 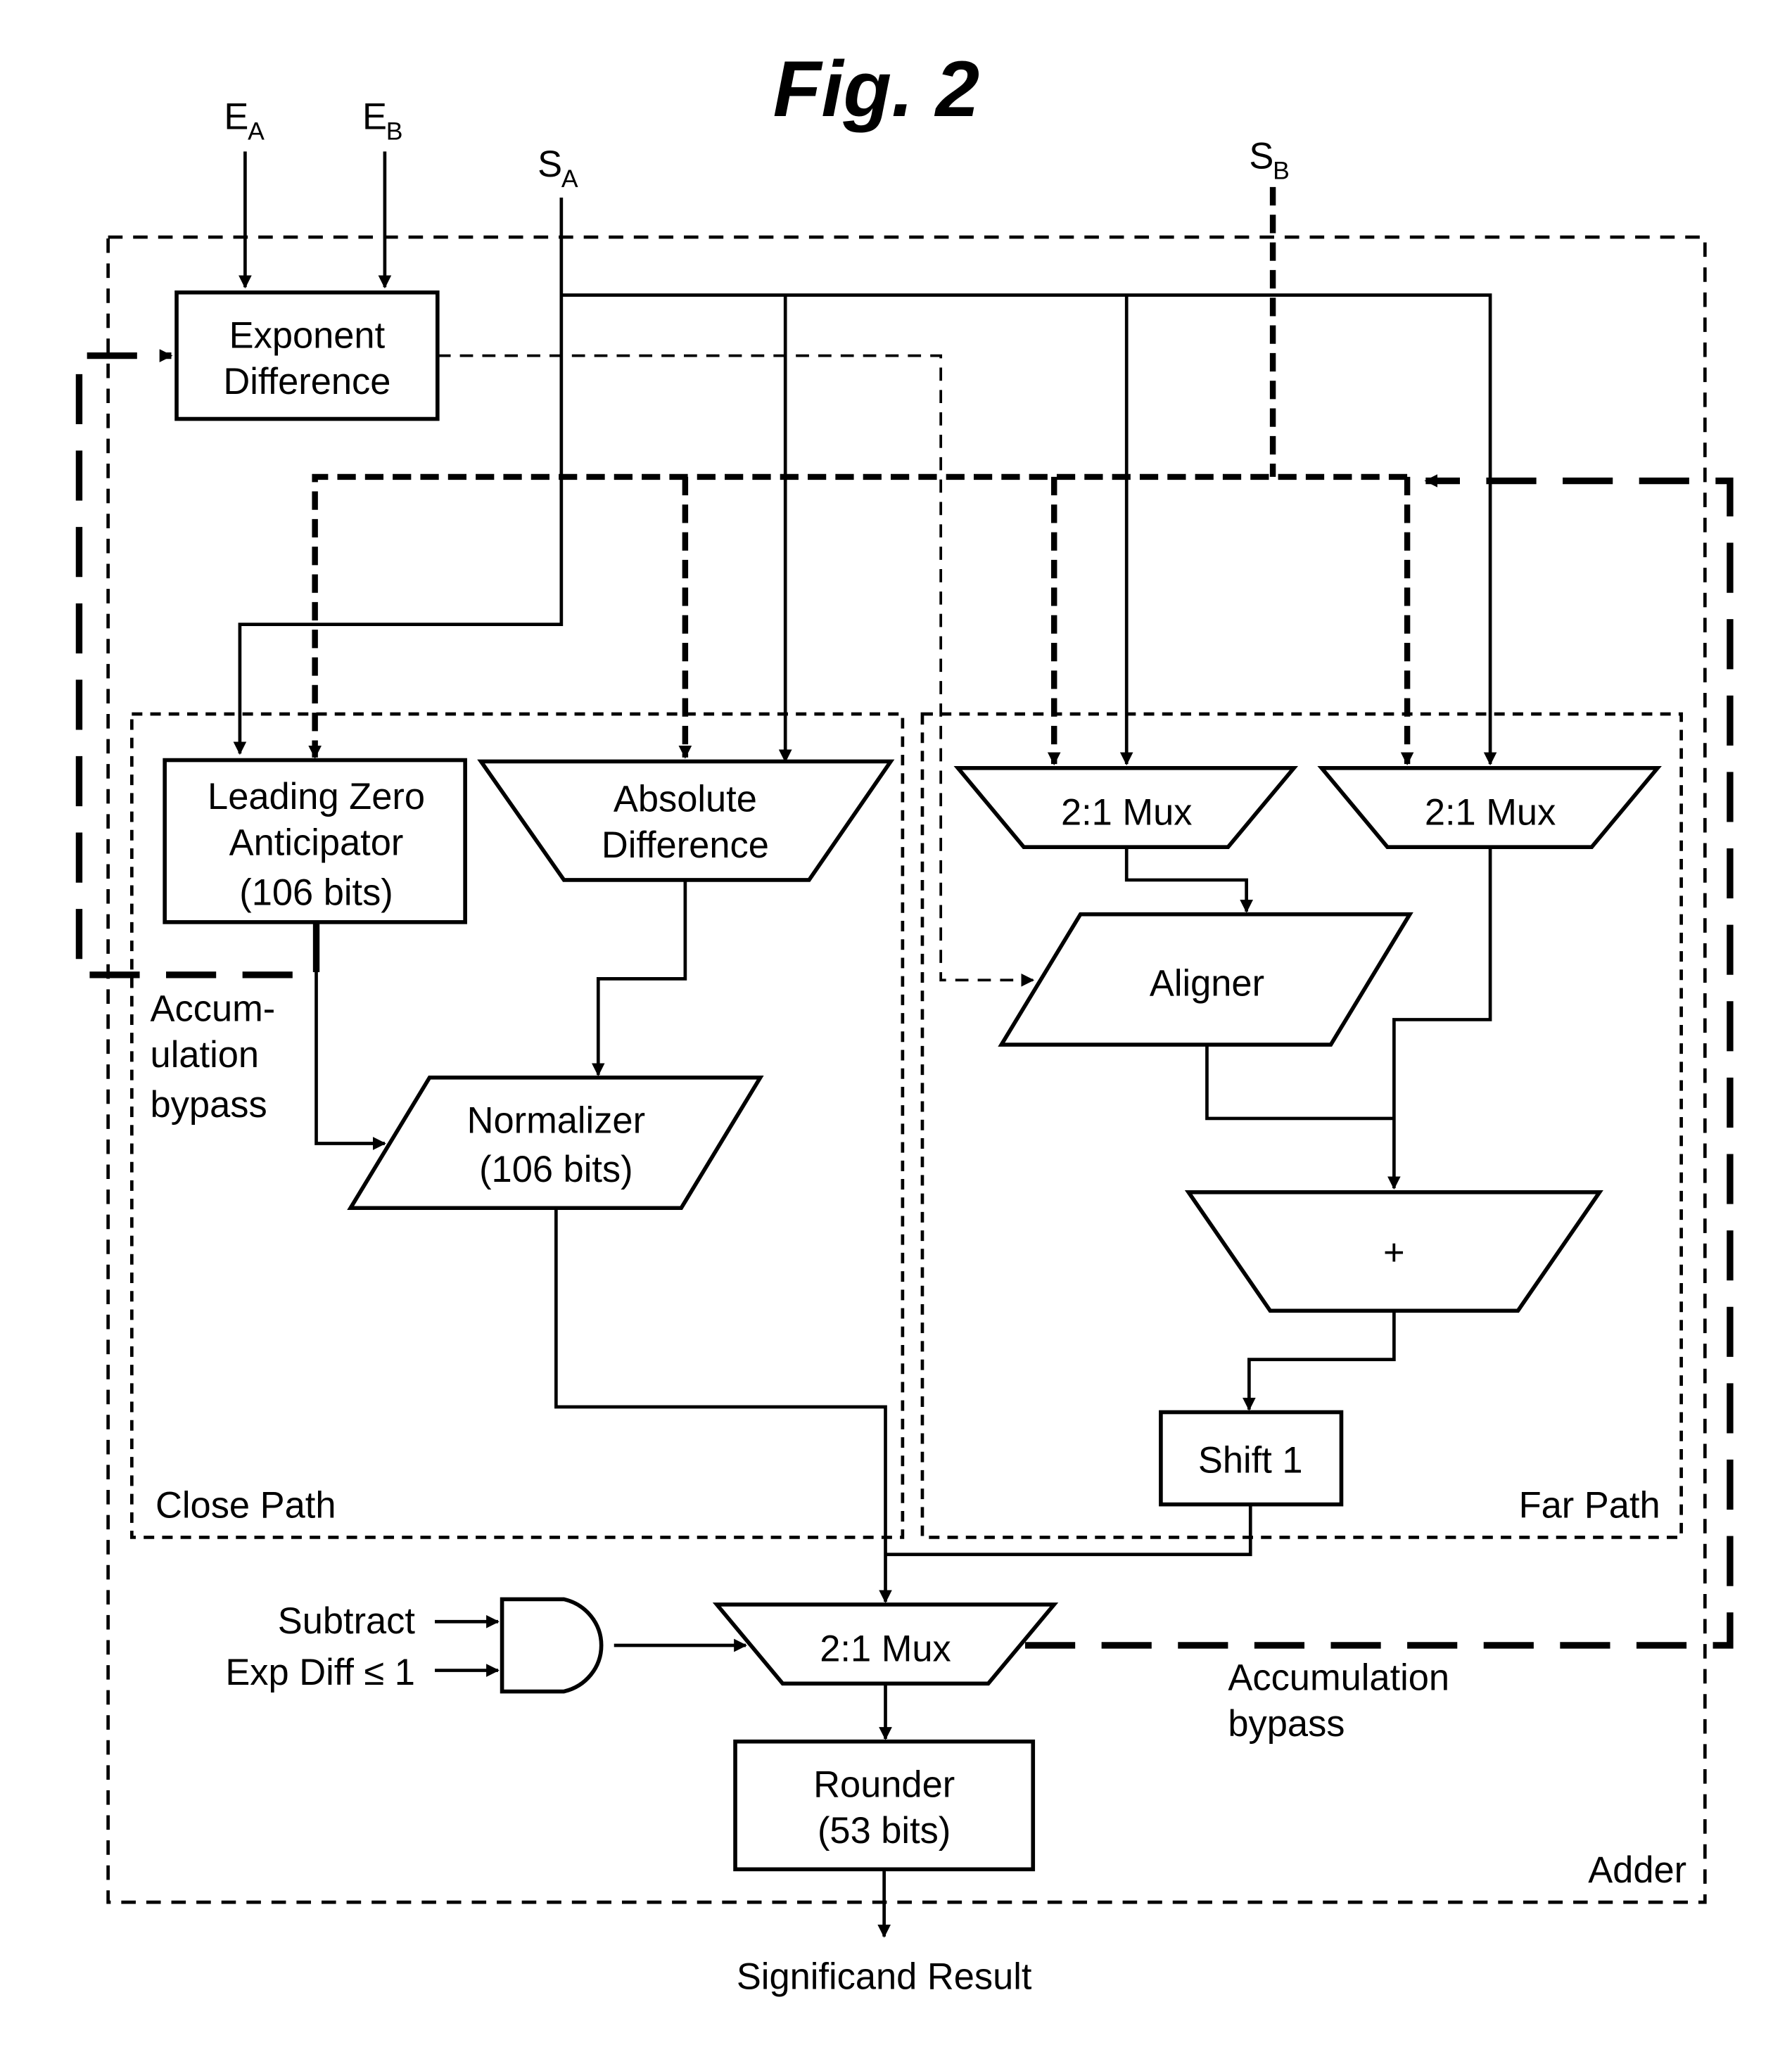 I want to click on input-sa: S A, so click(x=558, y=168).